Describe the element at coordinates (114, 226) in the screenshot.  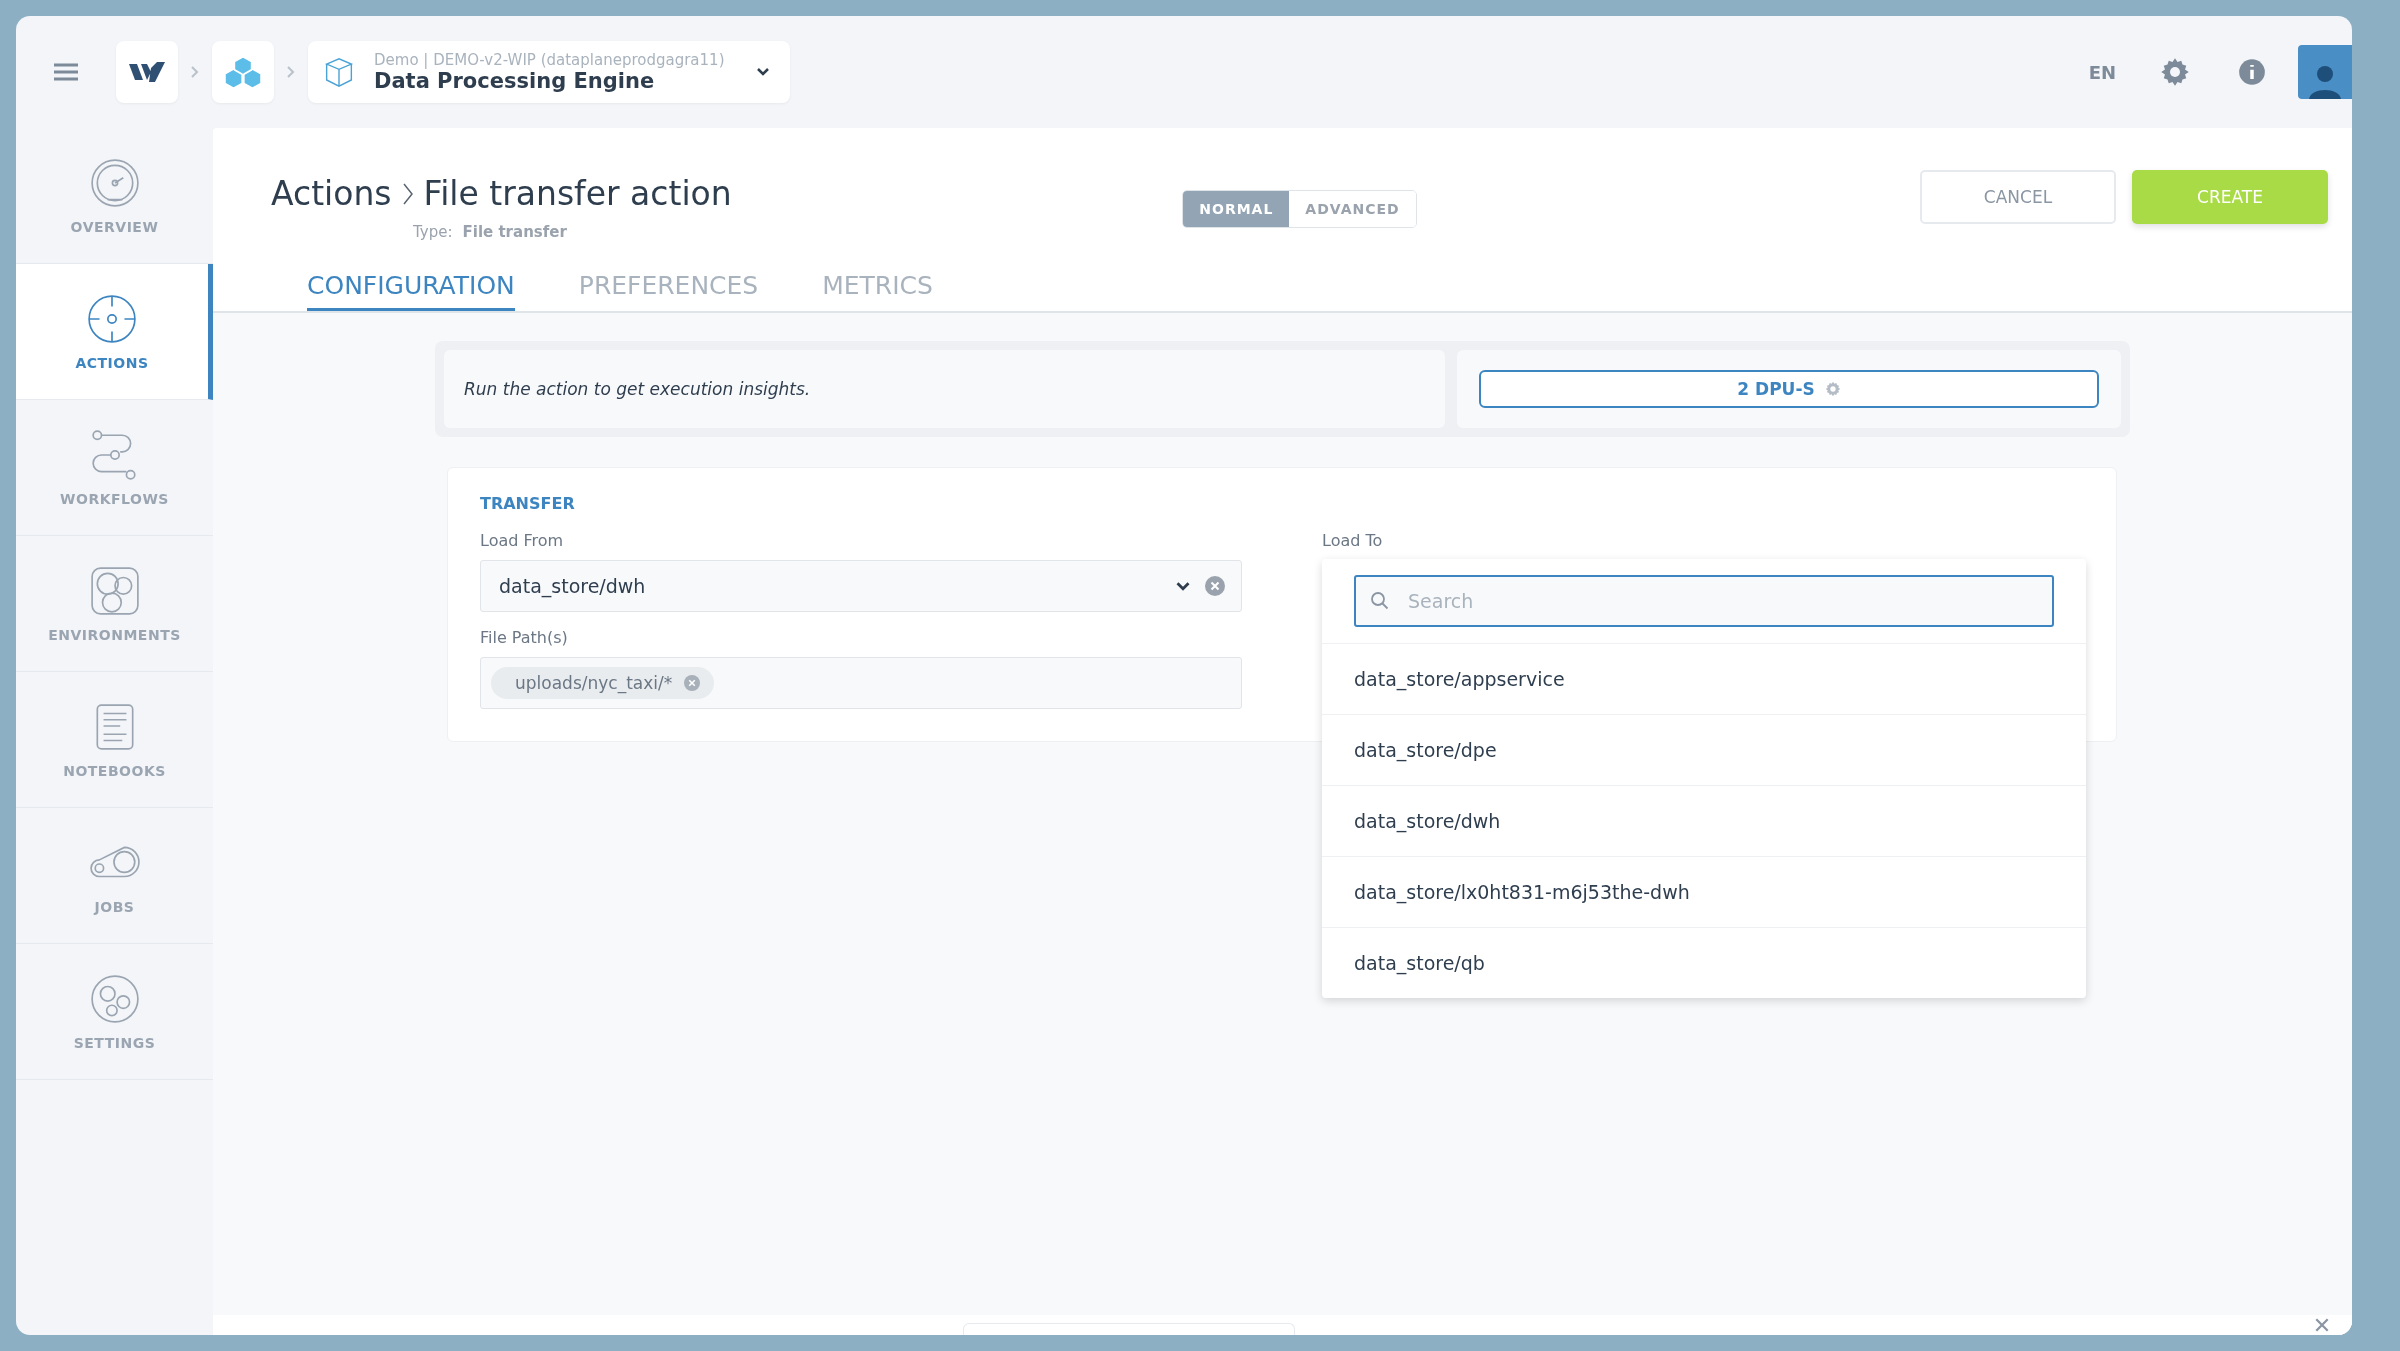
I see `sidebar-label: OVERVIEW` at that location.